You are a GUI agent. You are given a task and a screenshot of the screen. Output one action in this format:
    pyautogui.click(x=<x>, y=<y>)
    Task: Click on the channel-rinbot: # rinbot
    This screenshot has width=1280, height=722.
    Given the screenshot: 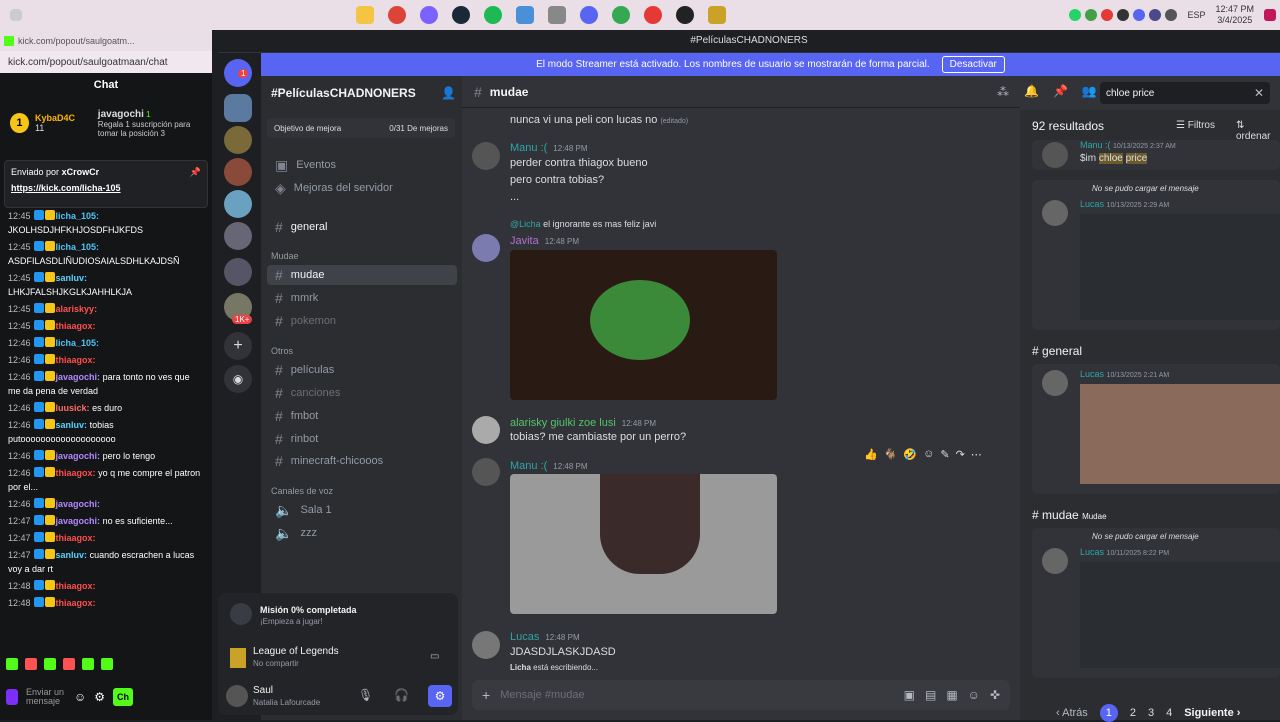 What is the action you would take?
    pyautogui.click(x=362, y=439)
    